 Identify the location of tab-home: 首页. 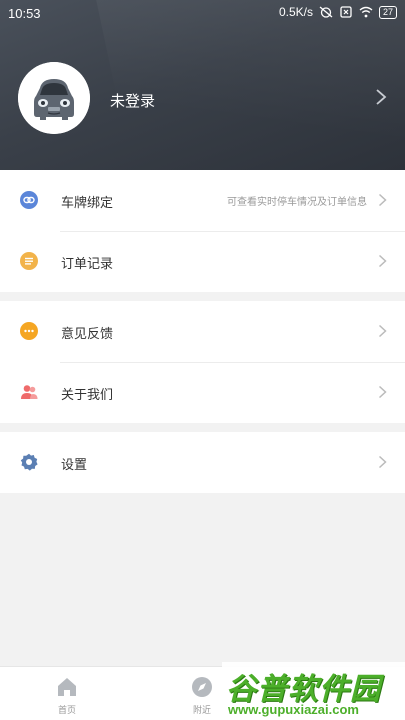
(67, 695).